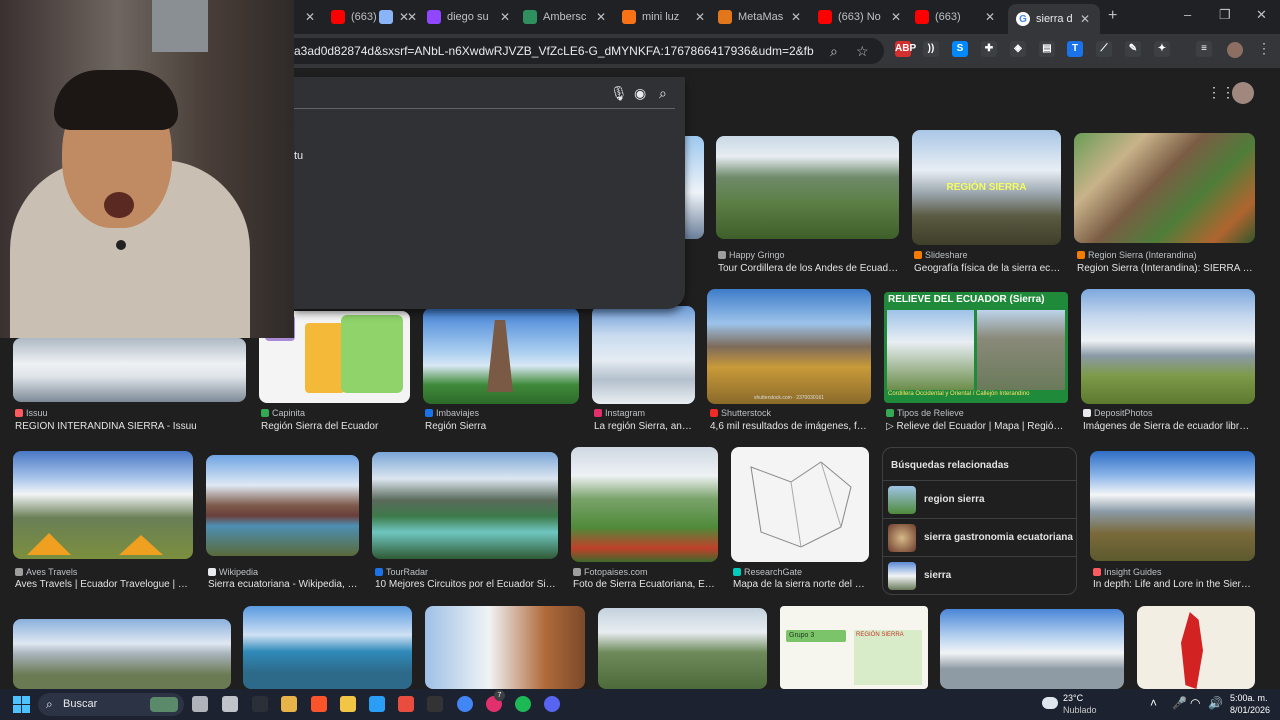  I want to click on result-source: Region Sierra (Interandina), so click(1166, 255).